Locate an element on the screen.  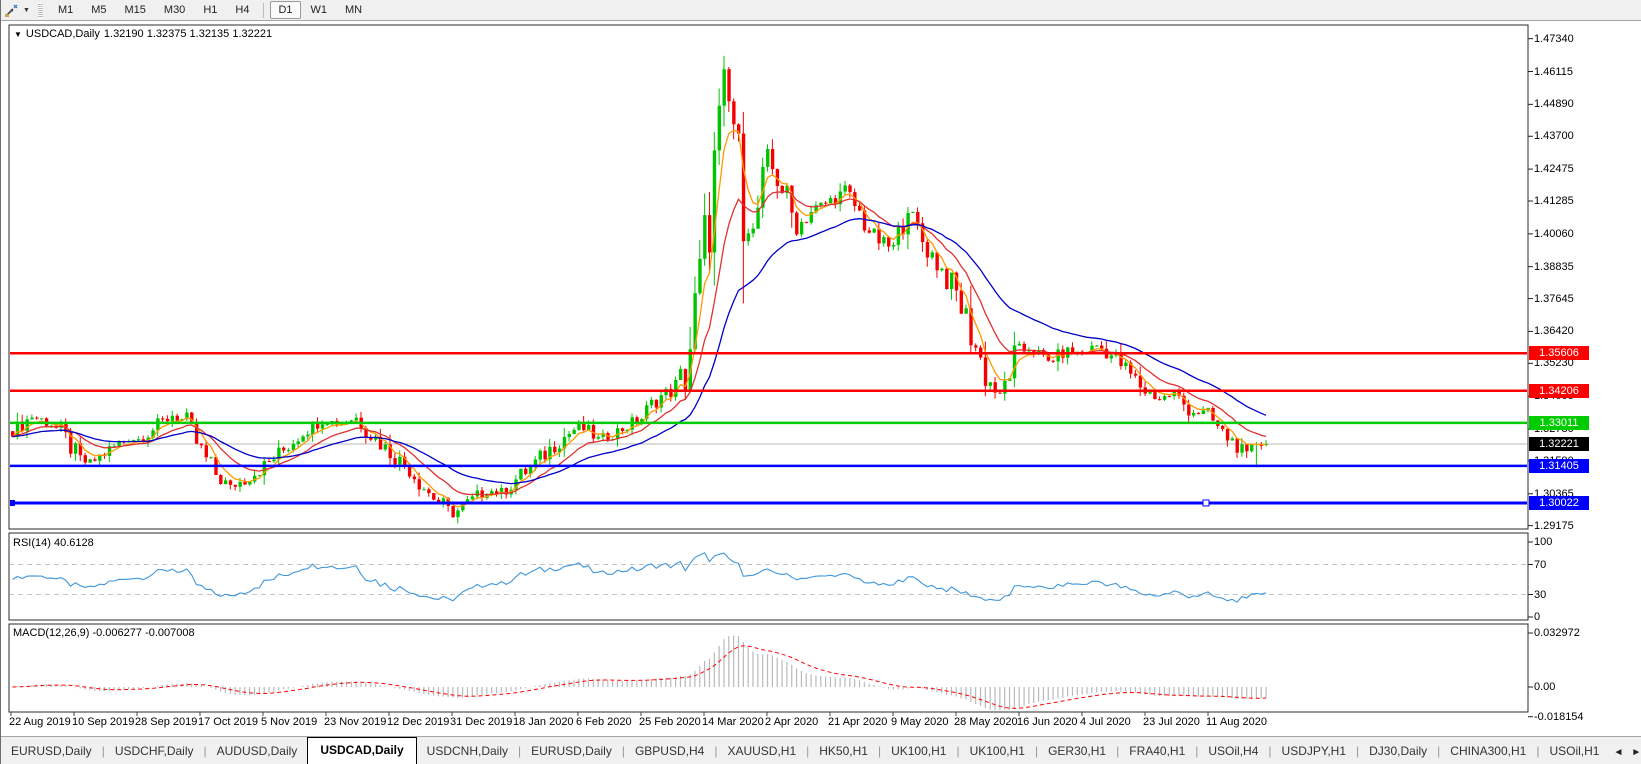
x-axis-label: 2 Apr 2020 is located at coordinates (792, 722).